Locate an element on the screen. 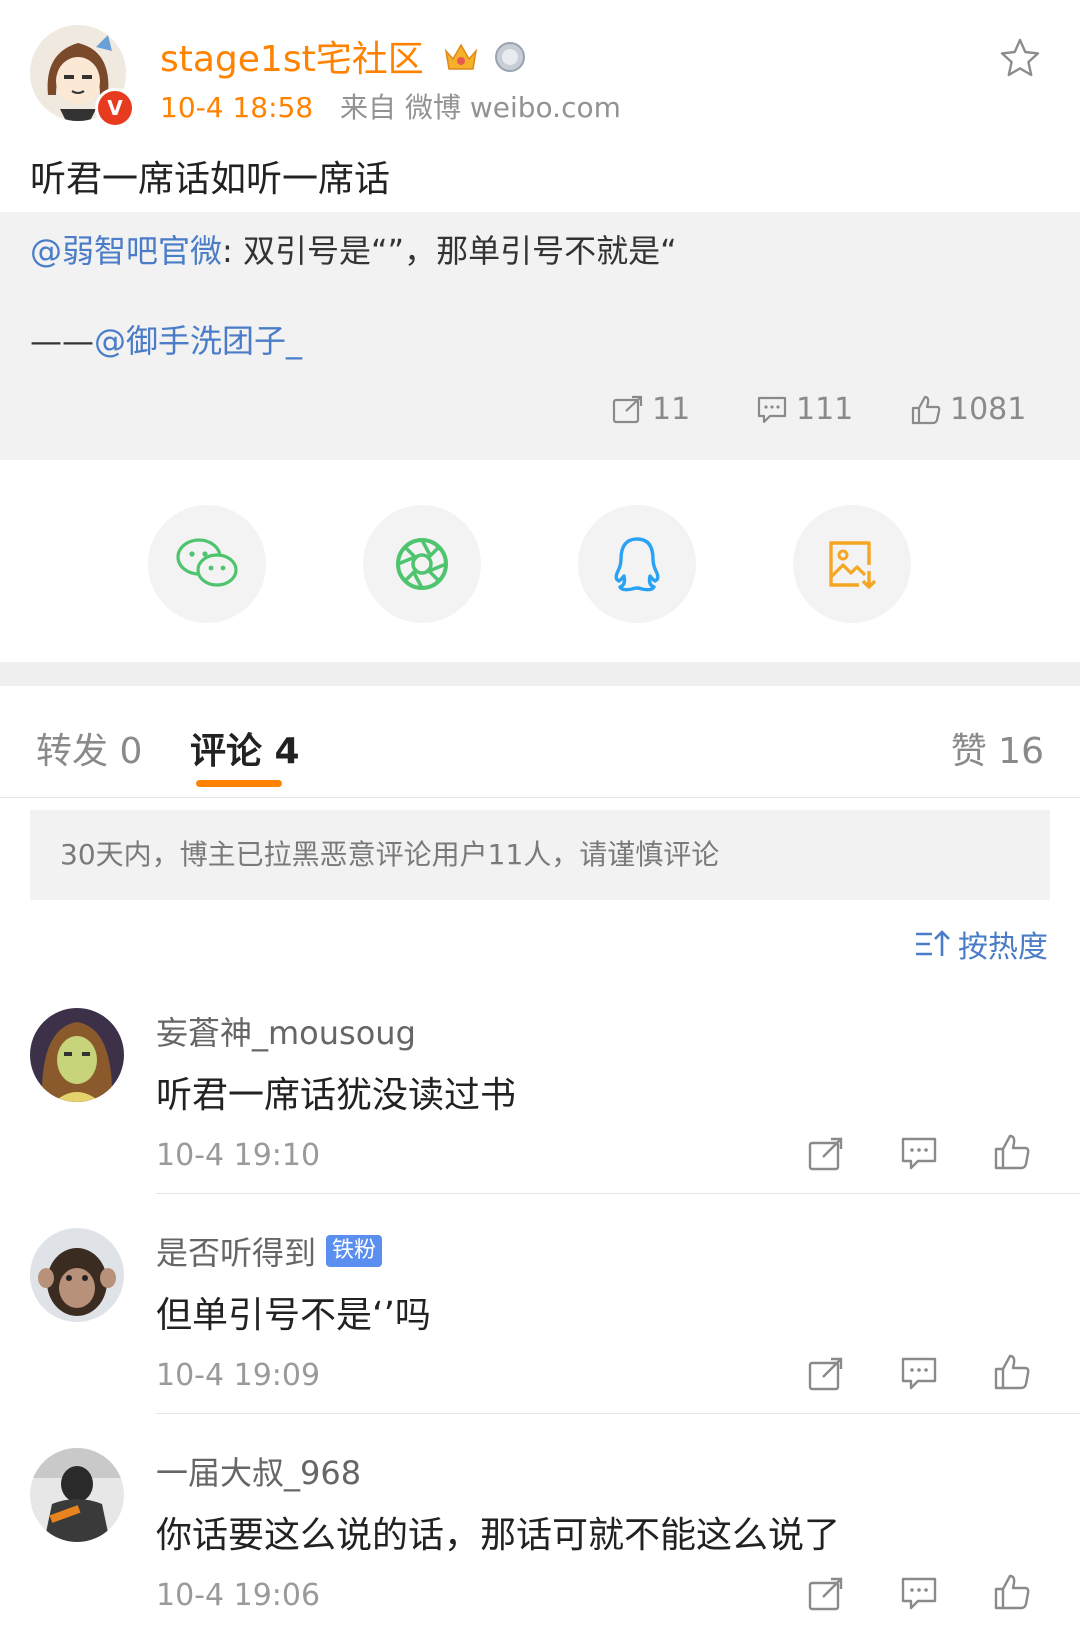 The image size is (1080, 1645). comment-count: 111 is located at coordinates (825, 409).